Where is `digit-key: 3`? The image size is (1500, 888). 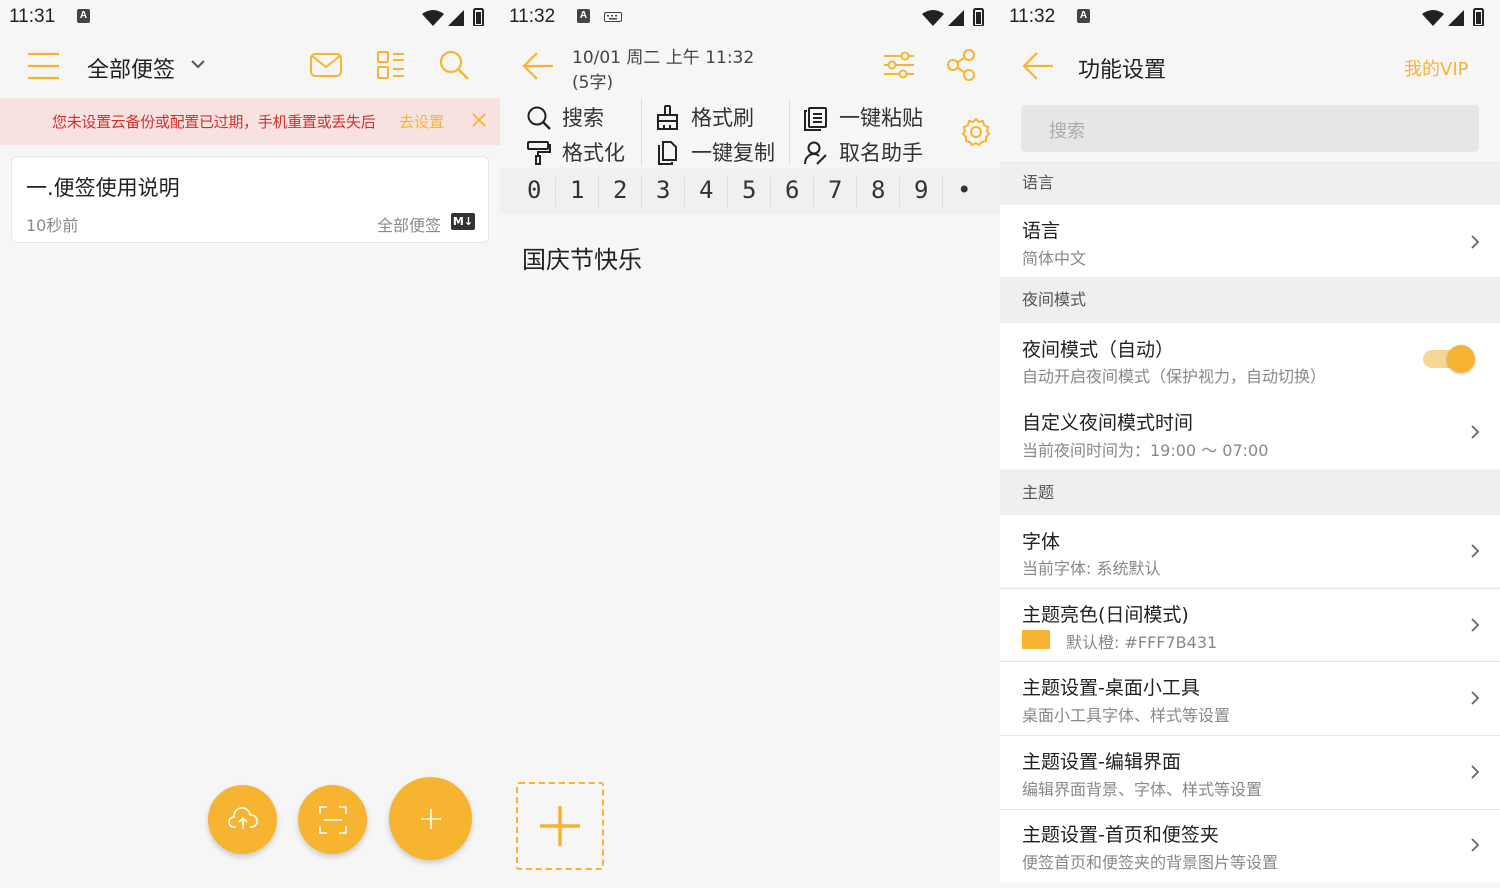 digit-key: 3 is located at coordinates (663, 190).